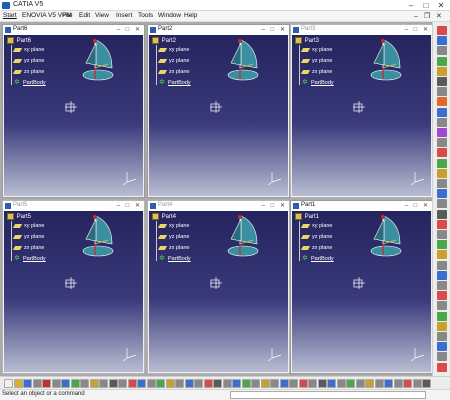  What do you see at coordinates (307, 40) in the screenshot?
I see `tree-root-item: Part3` at bounding box center [307, 40].